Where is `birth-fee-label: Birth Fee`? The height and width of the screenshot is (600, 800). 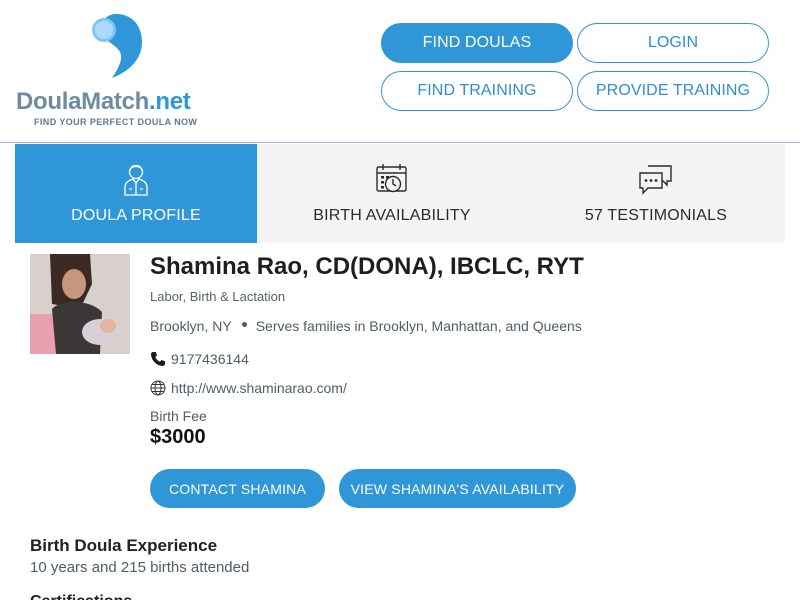 birth-fee-label: Birth Fee is located at coordinates (178, 416).